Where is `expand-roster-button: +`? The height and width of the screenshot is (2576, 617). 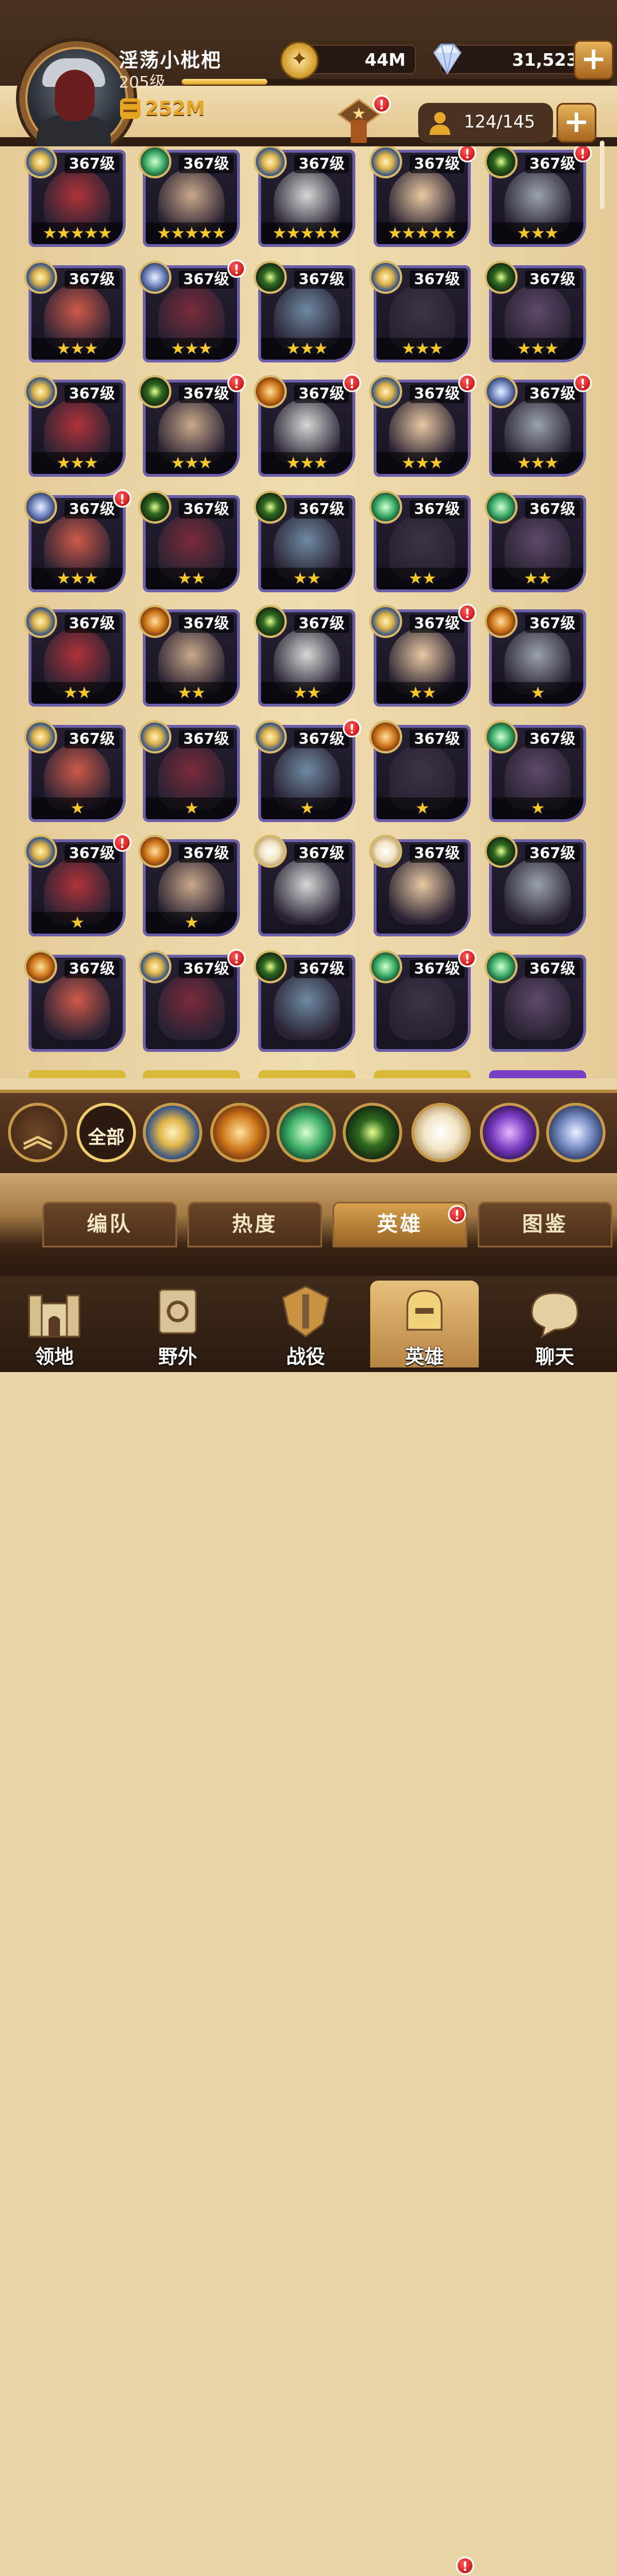
expand-roster-button: + is located at coordinates (576, 123).